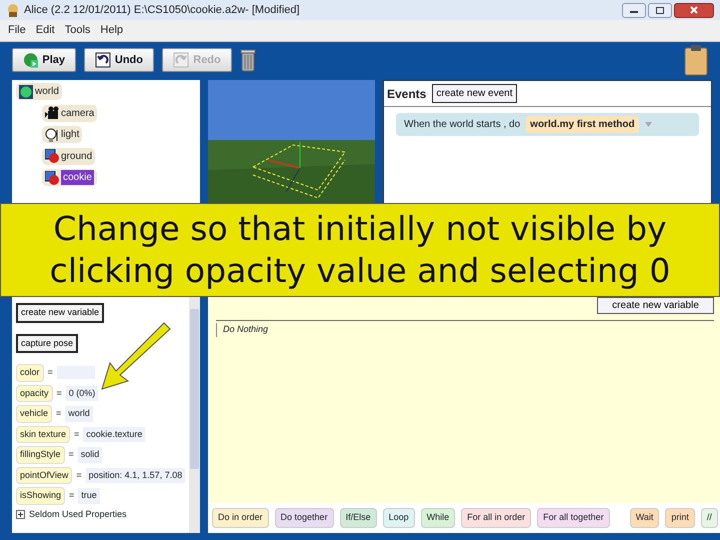  Describe the element at coordinates (62, 134) in the screenshot. I see `tree-node: light` at that location.